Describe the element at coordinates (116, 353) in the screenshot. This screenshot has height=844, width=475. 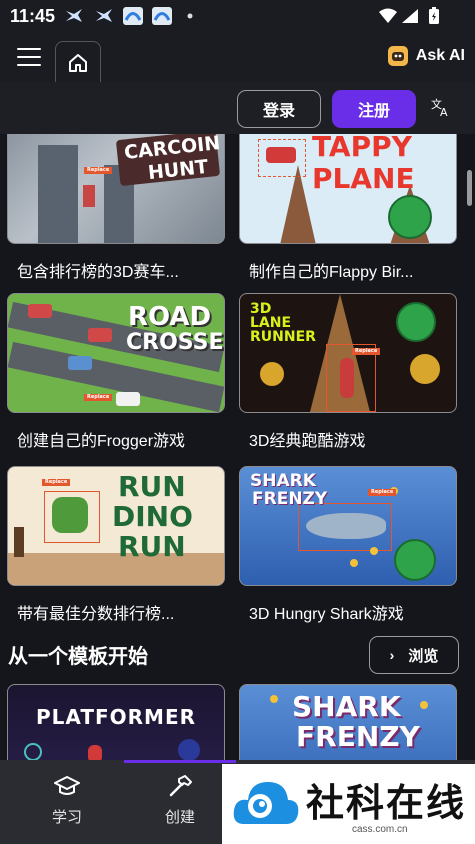
I see `game-thumbnail: ROAD CROSSER Replace` at that location.